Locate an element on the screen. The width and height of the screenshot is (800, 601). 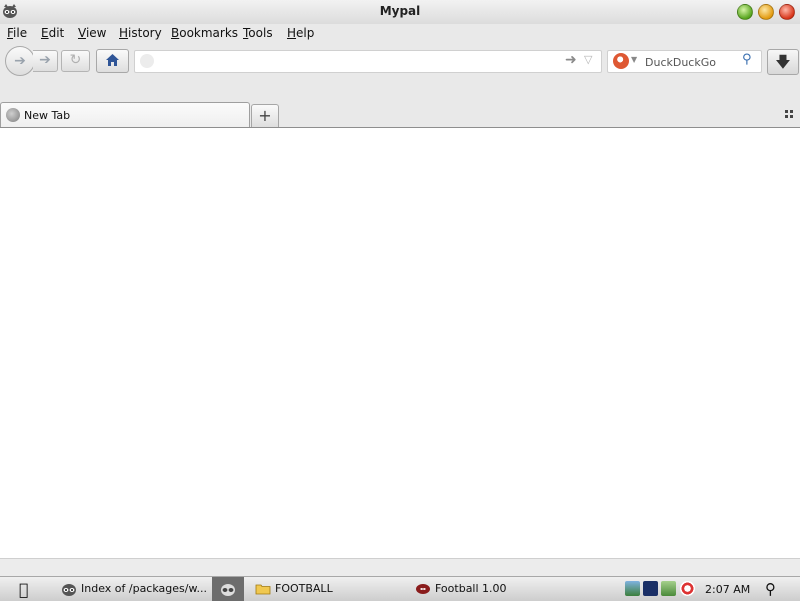
home-button is located at coordinates (112, 61).